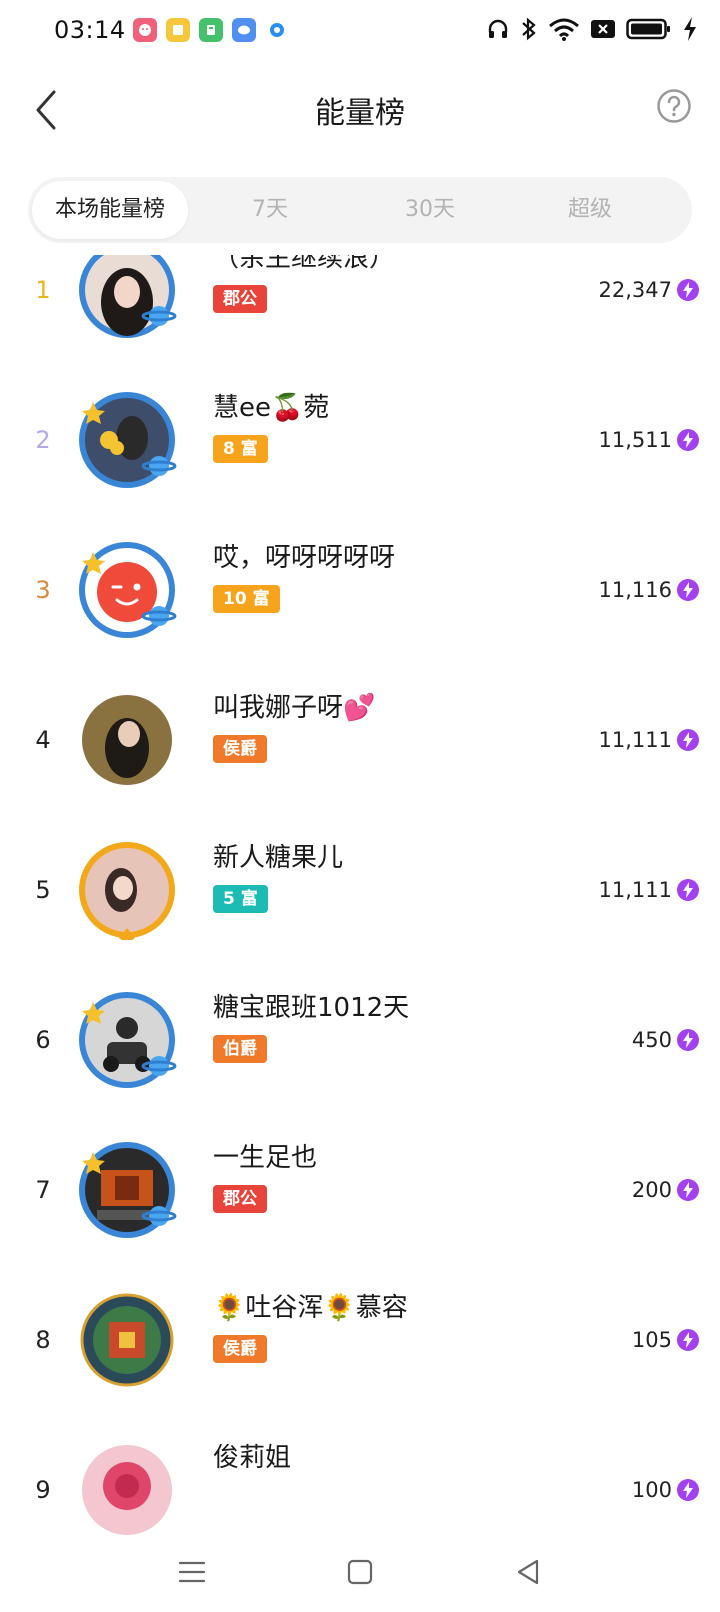 The height and width of the screenshot is (1612, 720). Describe the element at coordinates (240, 899) in the screenshot. I see `level-badge: 5 富` at that location.